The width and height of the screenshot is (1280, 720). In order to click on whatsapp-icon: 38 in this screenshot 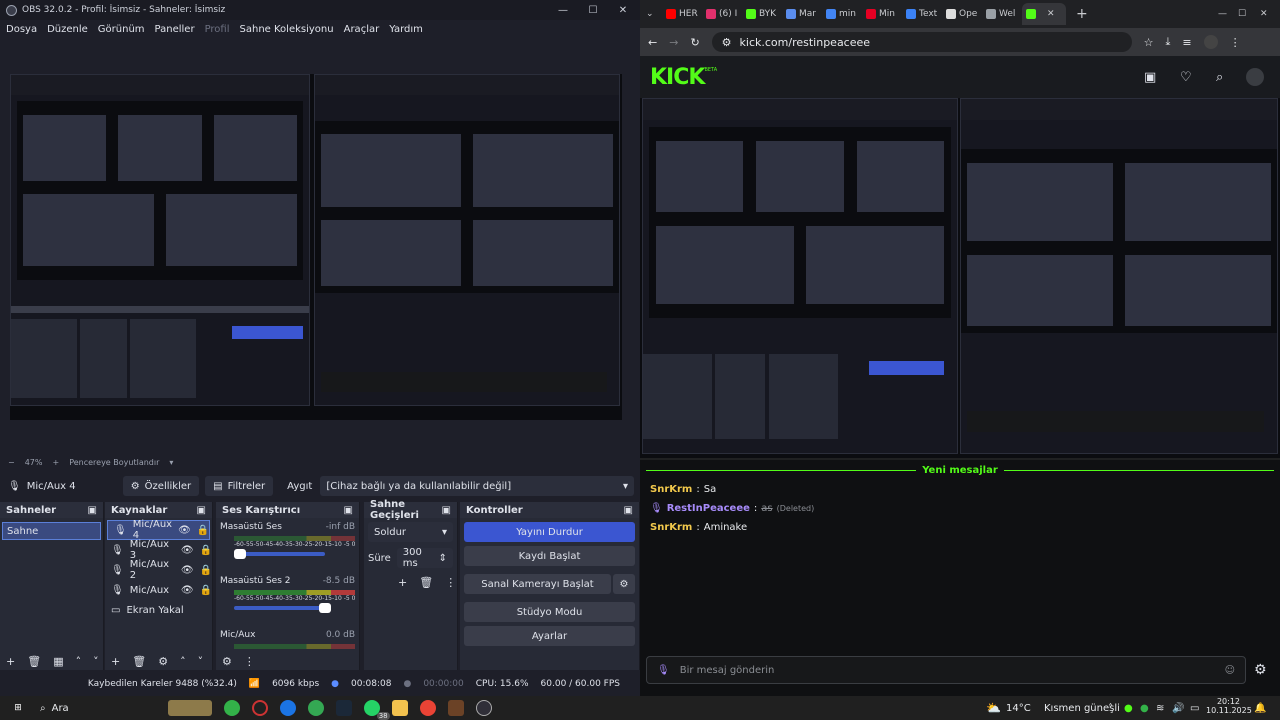, I will do `click(376, 710)`.